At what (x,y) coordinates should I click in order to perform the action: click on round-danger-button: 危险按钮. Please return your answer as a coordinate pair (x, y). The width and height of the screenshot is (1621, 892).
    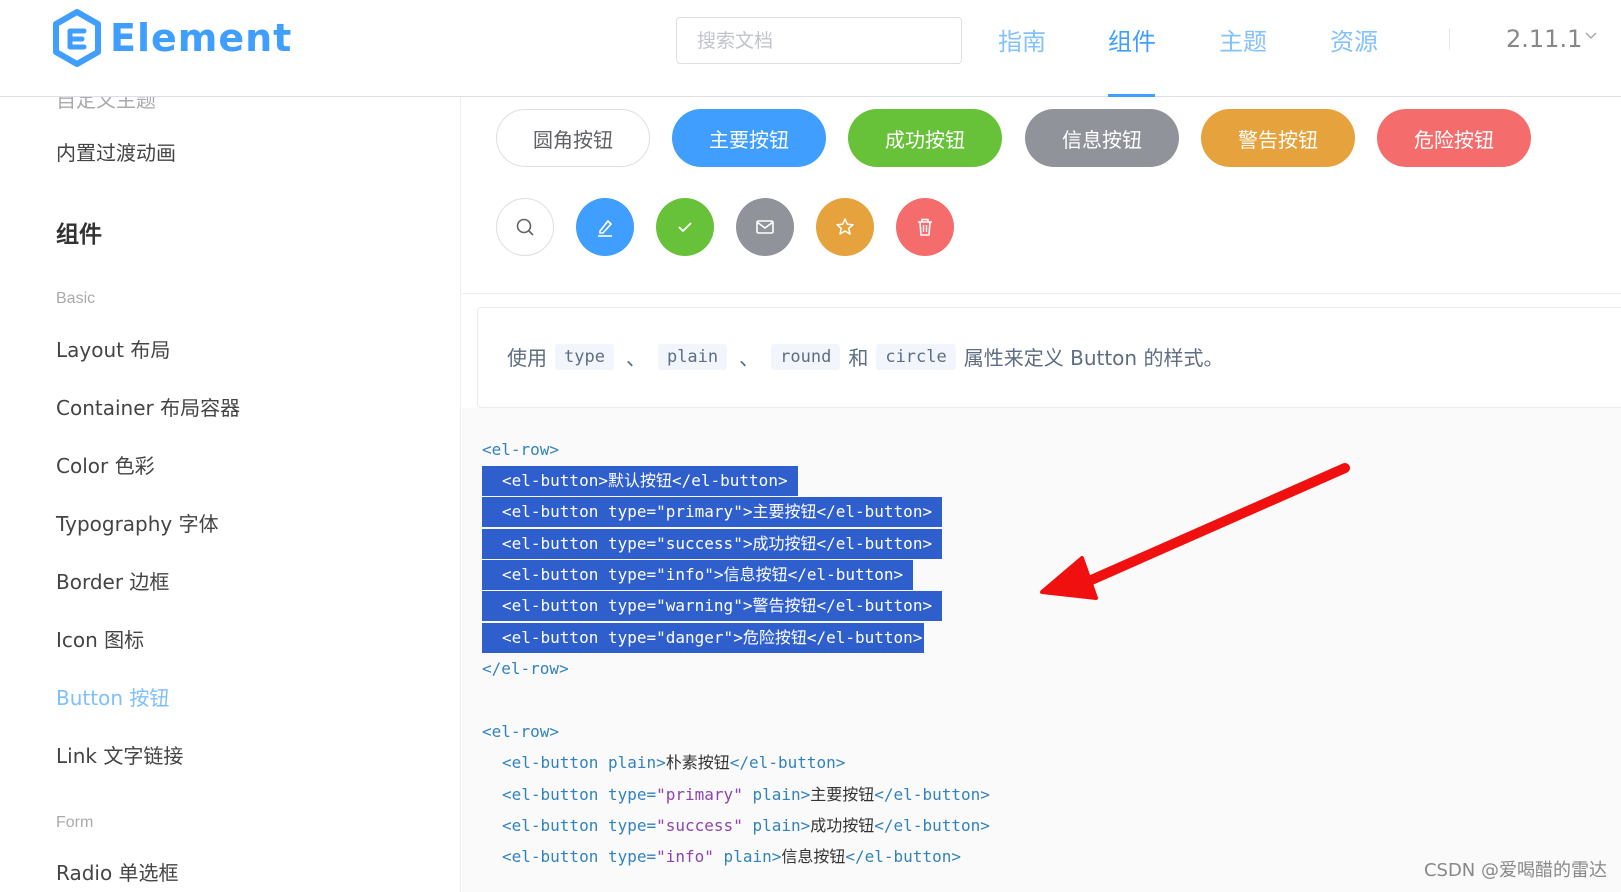
    Looking at the image, I should click on (1454, 138).